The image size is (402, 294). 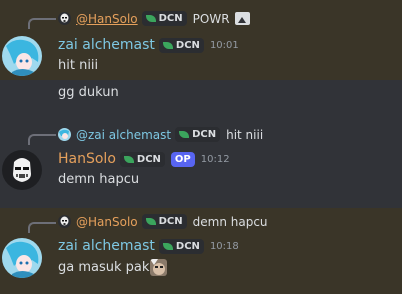 What do you see at coordinates (230, 221) in the screenshot?
I see `reply-text: demn hapcu` at bounding box center [230, 221].